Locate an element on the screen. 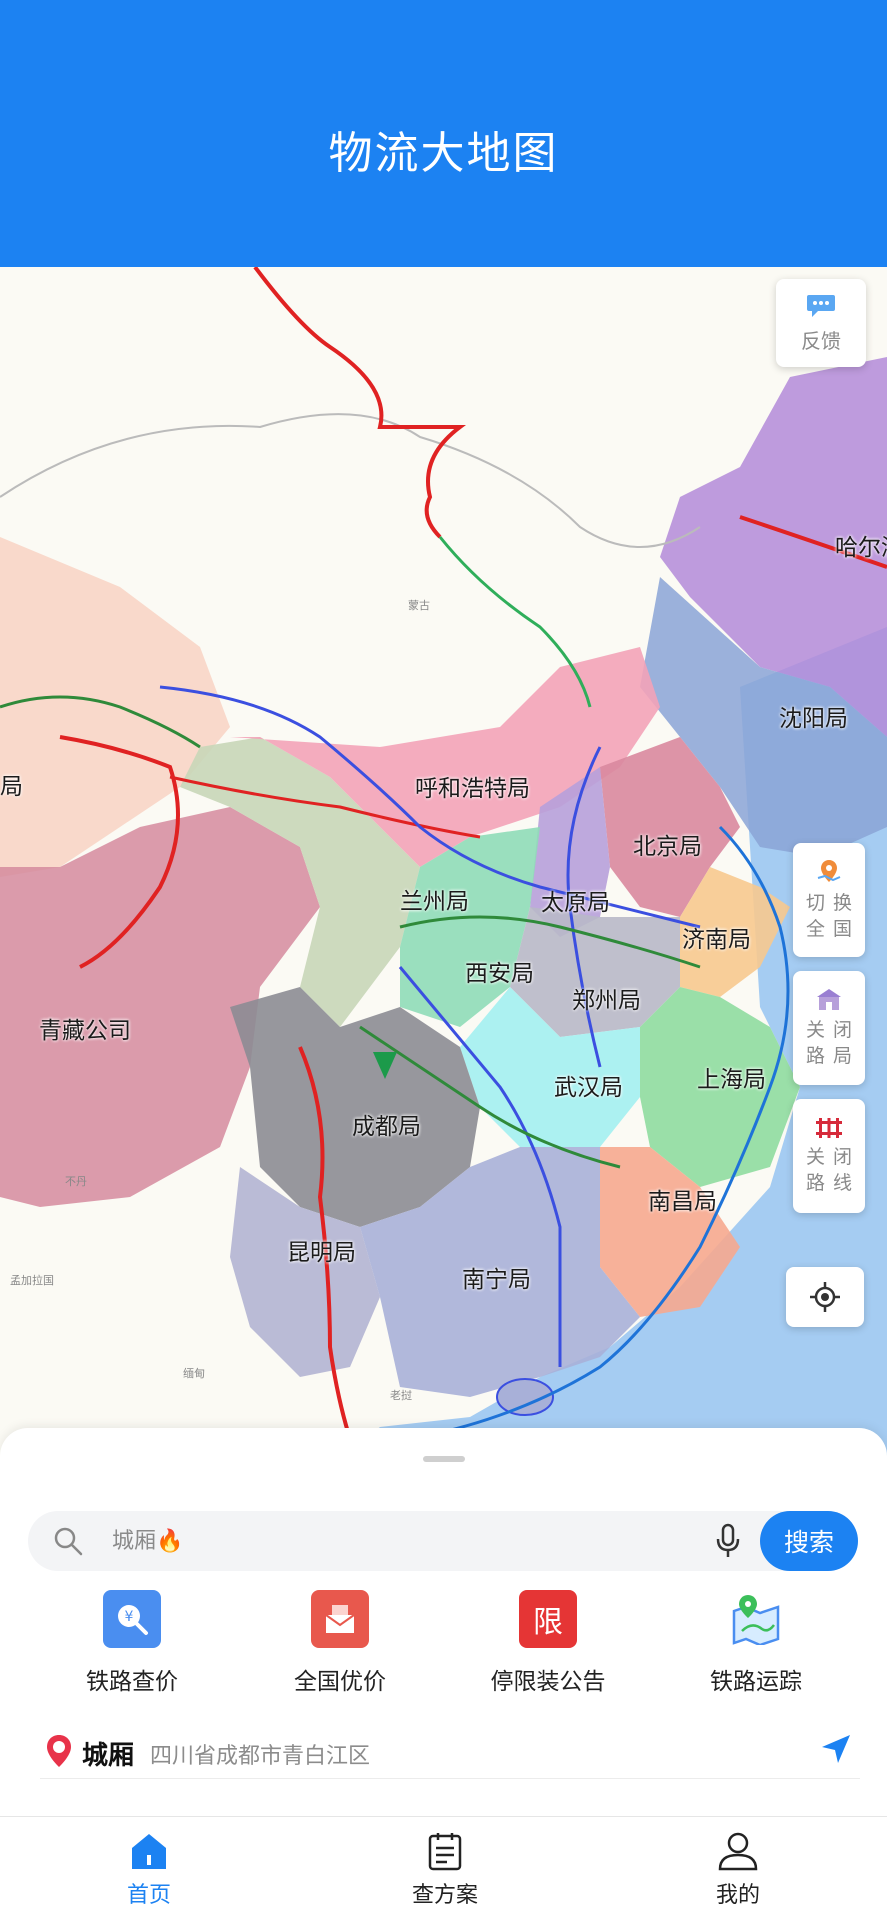 Image resolution: width=887 pixels, height=1920 pixels. map-label-hohhot: 呼和浩特局 is located at coordinates (472, 789).